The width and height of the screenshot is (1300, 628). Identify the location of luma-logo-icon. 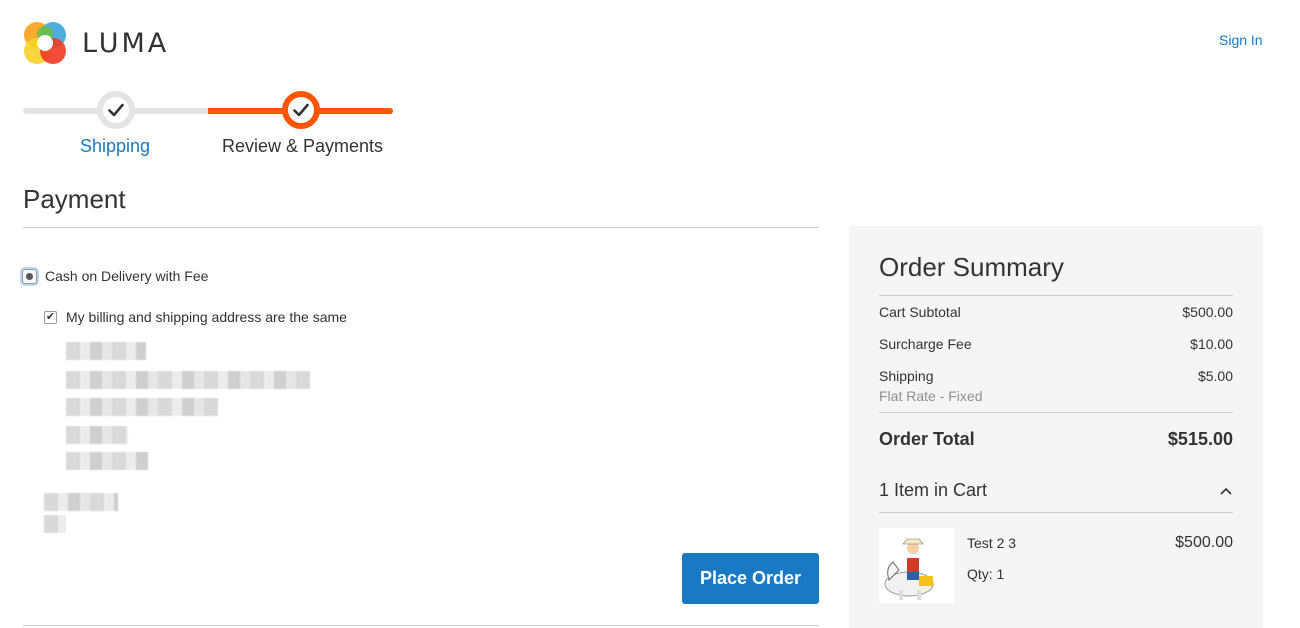
(45, 43).